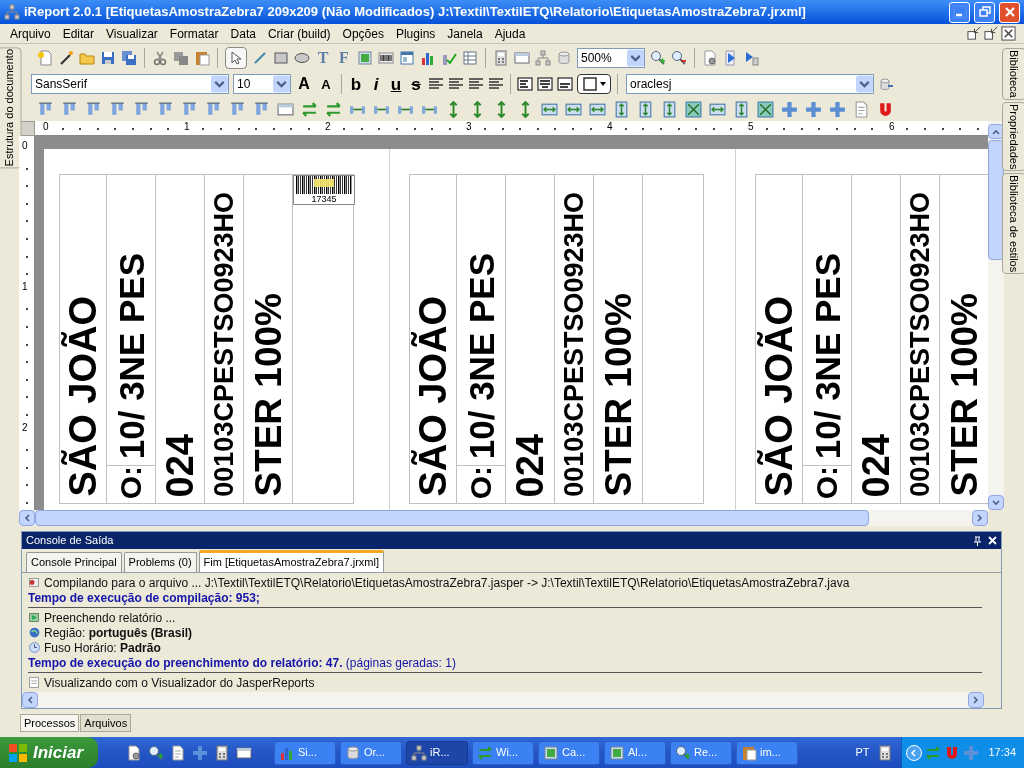  What do you see at coordinates (750, 84) in the screenshot?
I see `datasource-dropdown: oraclesj` at bounding box center [750, 84].